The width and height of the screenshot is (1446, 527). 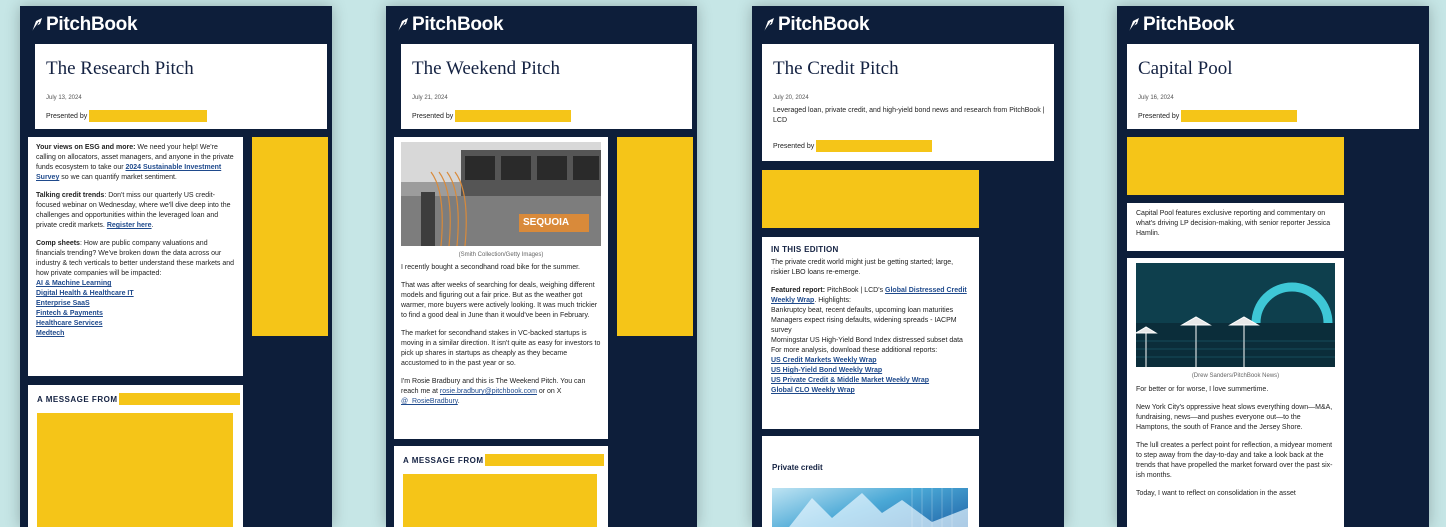 I want to click on photo-caption: (Smith Collection/Getty Images), so click(x=501, y=255).